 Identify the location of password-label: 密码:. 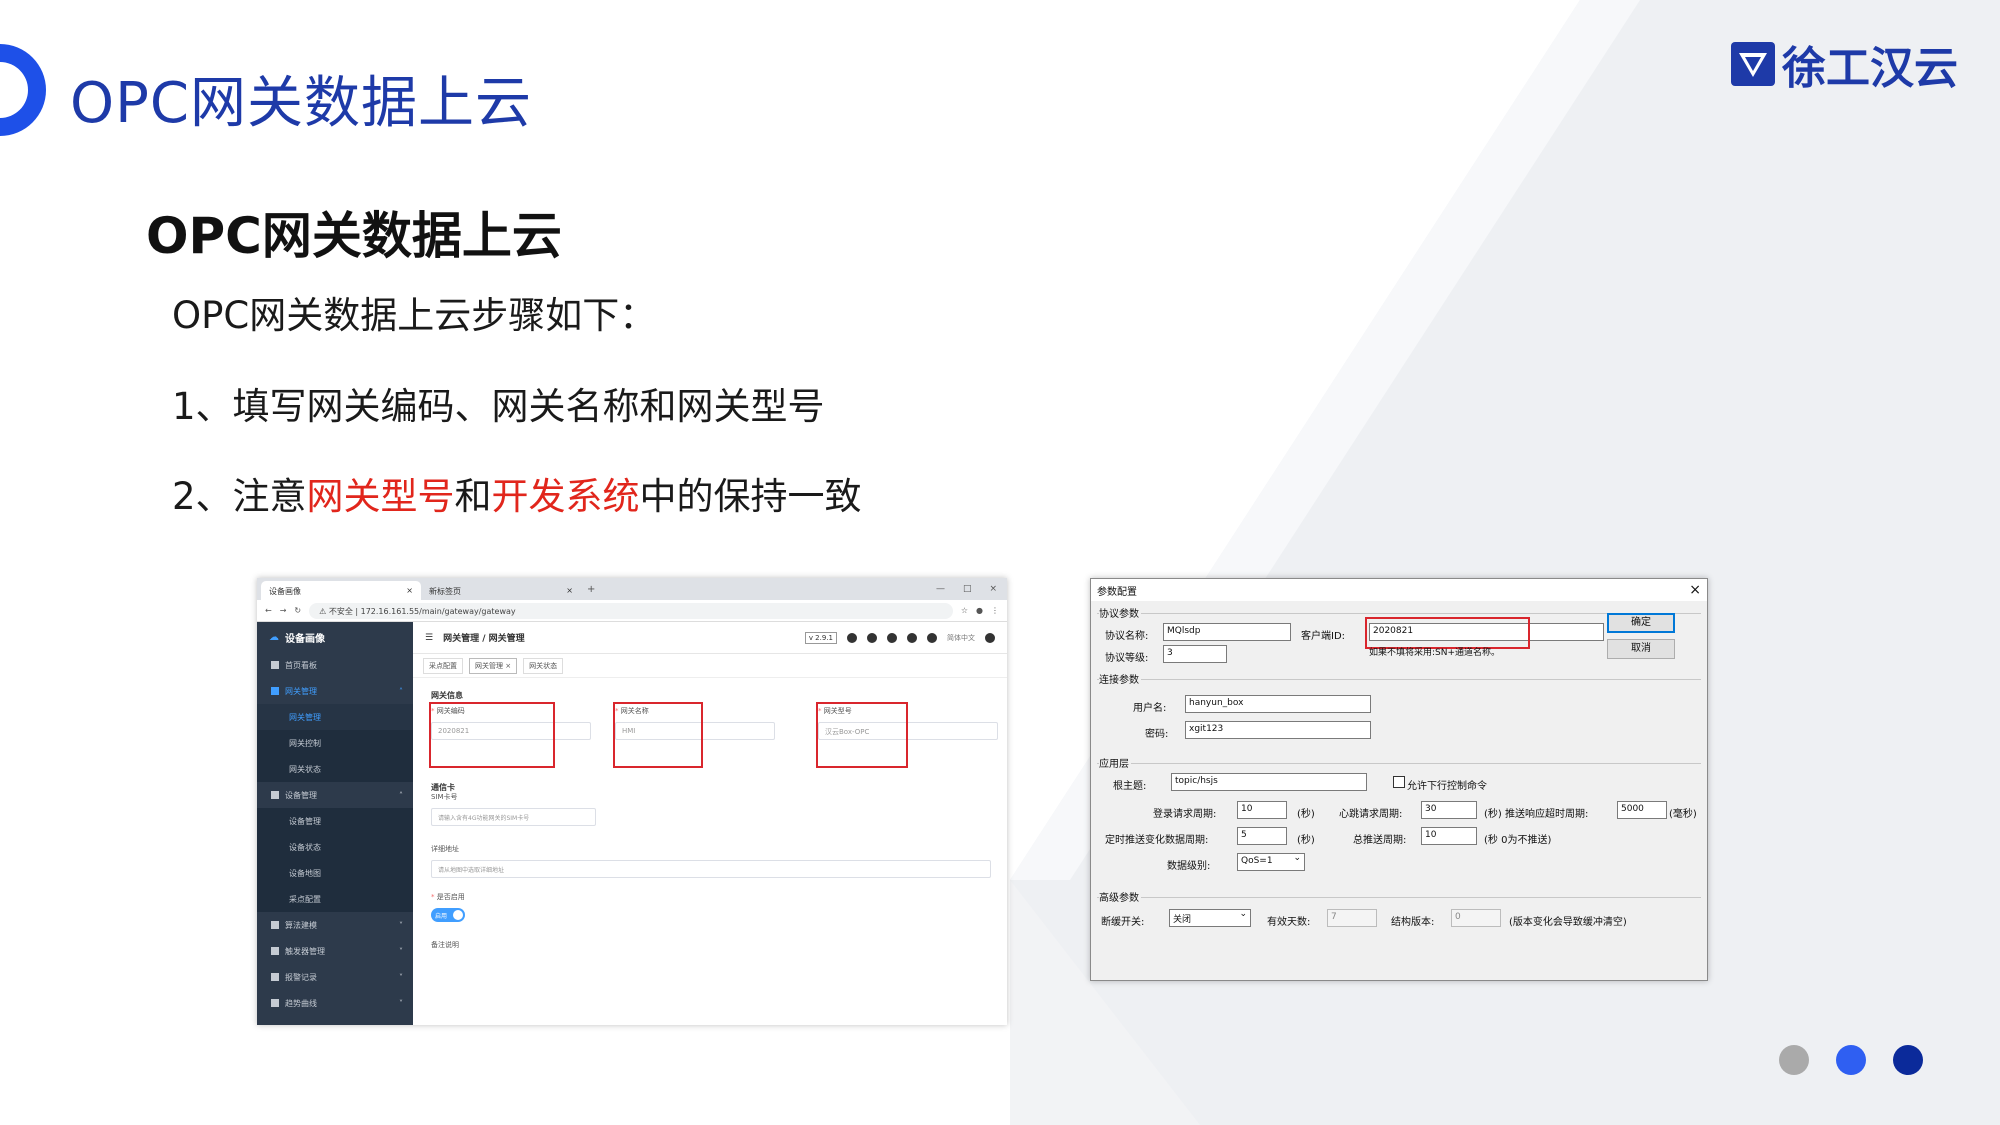
(1157, 734).